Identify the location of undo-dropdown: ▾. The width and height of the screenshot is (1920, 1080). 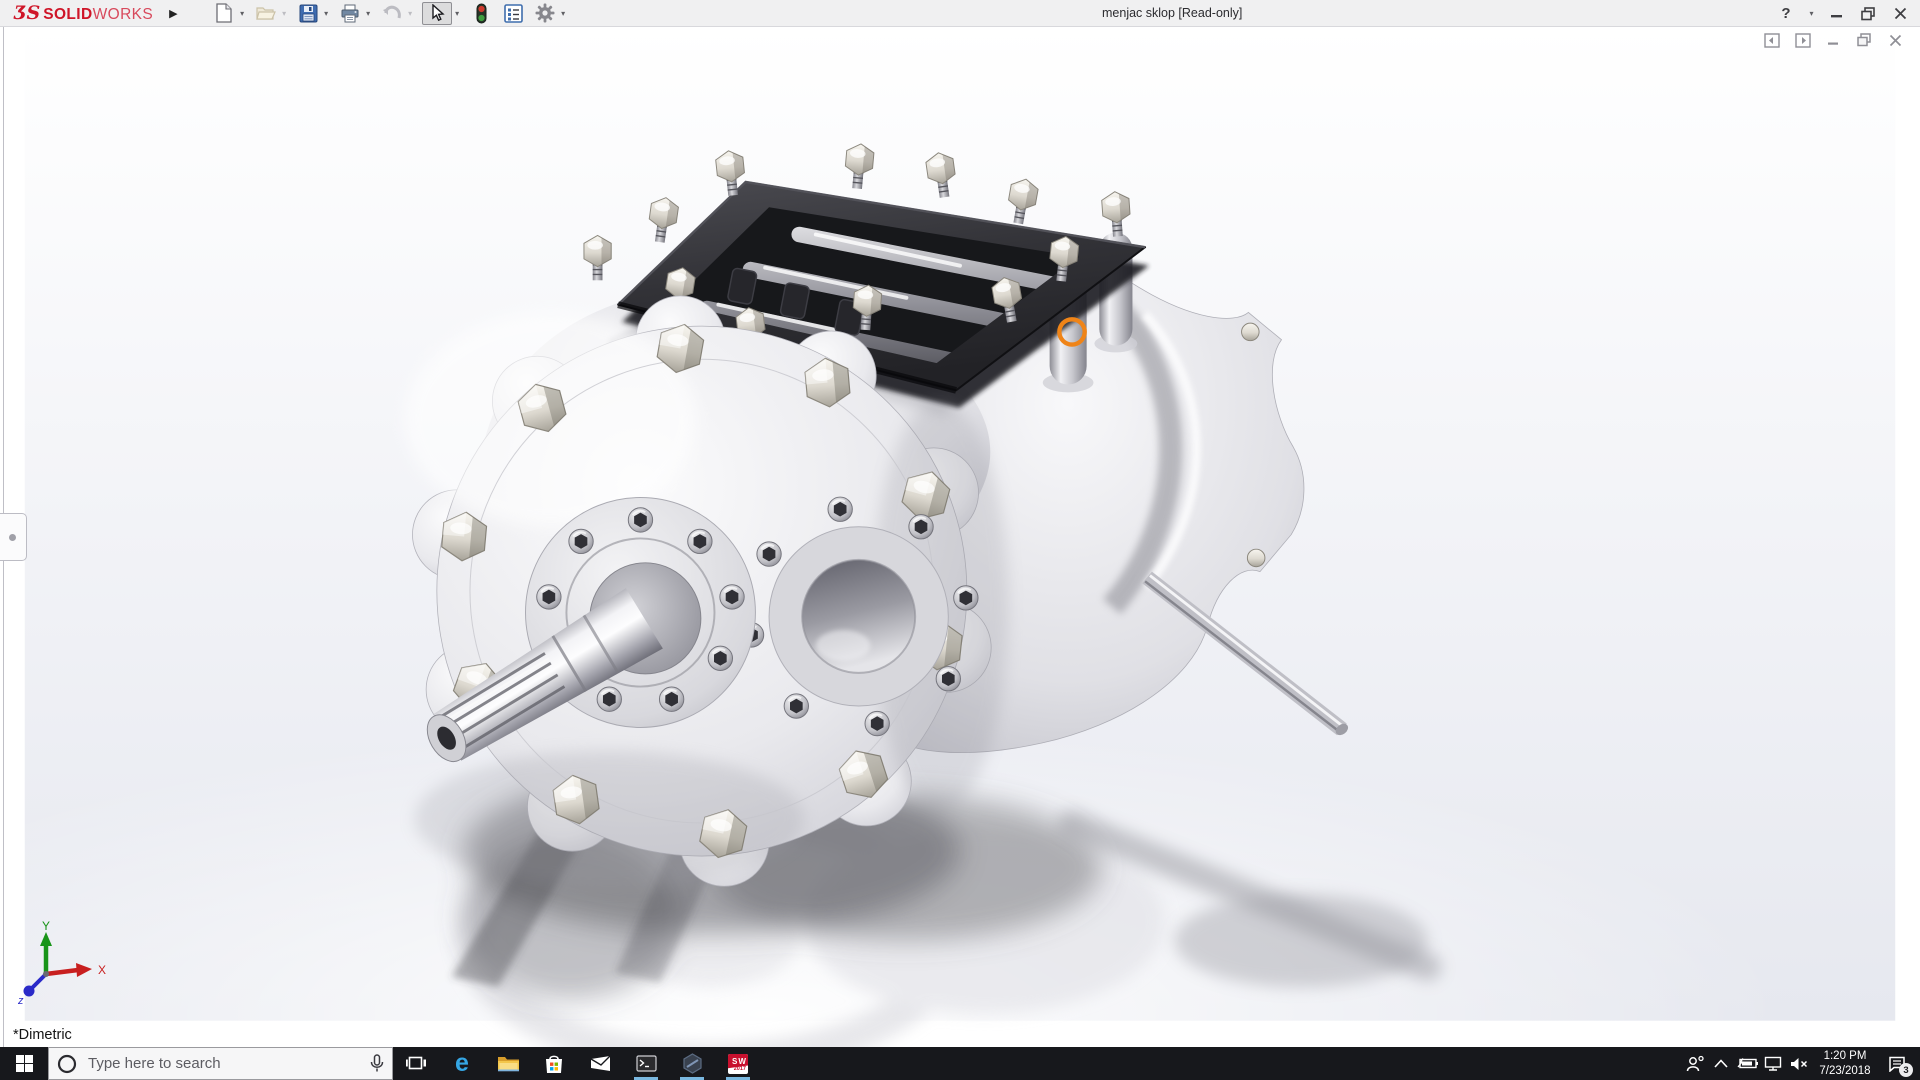
(410, 13).